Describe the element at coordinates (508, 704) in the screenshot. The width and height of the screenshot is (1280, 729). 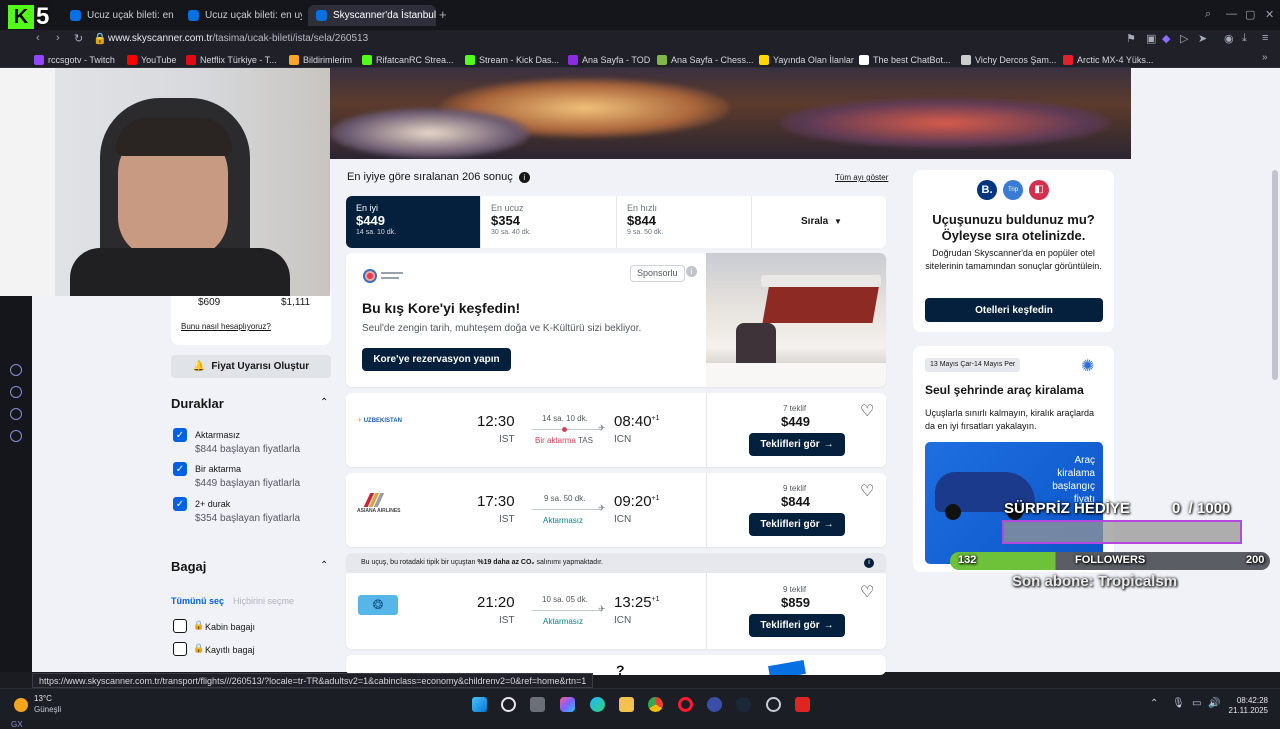
I see `search-icon` at that location.